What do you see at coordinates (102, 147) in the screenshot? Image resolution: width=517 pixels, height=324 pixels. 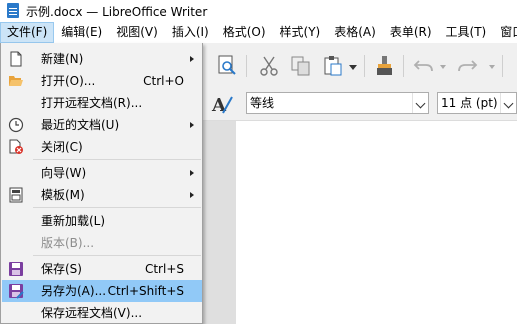 I see `file-menu-close: 关闭(C)` at bounding box center [102, 147].